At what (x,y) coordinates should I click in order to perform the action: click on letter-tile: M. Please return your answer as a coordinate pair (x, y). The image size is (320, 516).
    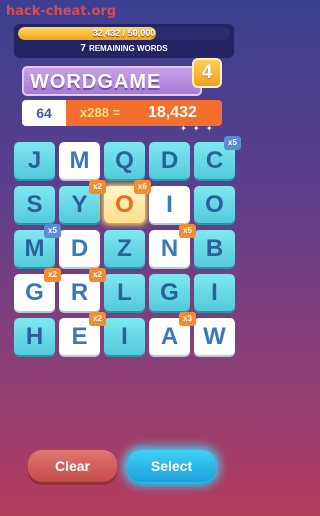
    Looking at the image, I should click on (79, 160).